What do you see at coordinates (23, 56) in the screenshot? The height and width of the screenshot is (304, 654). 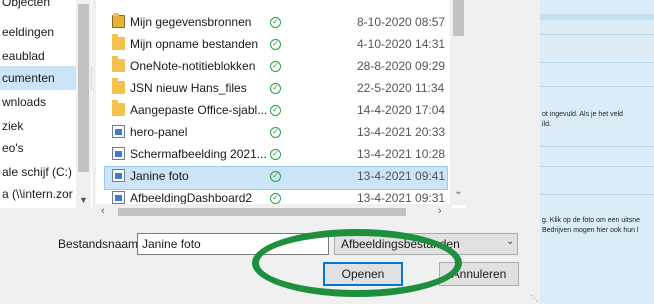 I see `nav-item-label: eaublad` at bounding box center [23, 56].